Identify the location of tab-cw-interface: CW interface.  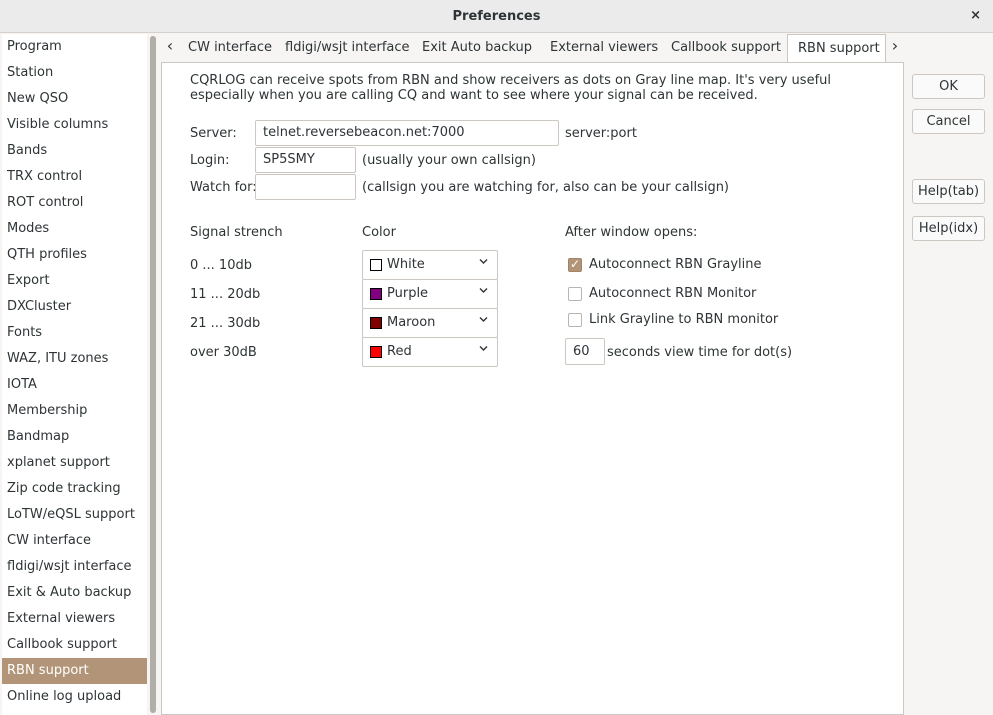
(230, 48).